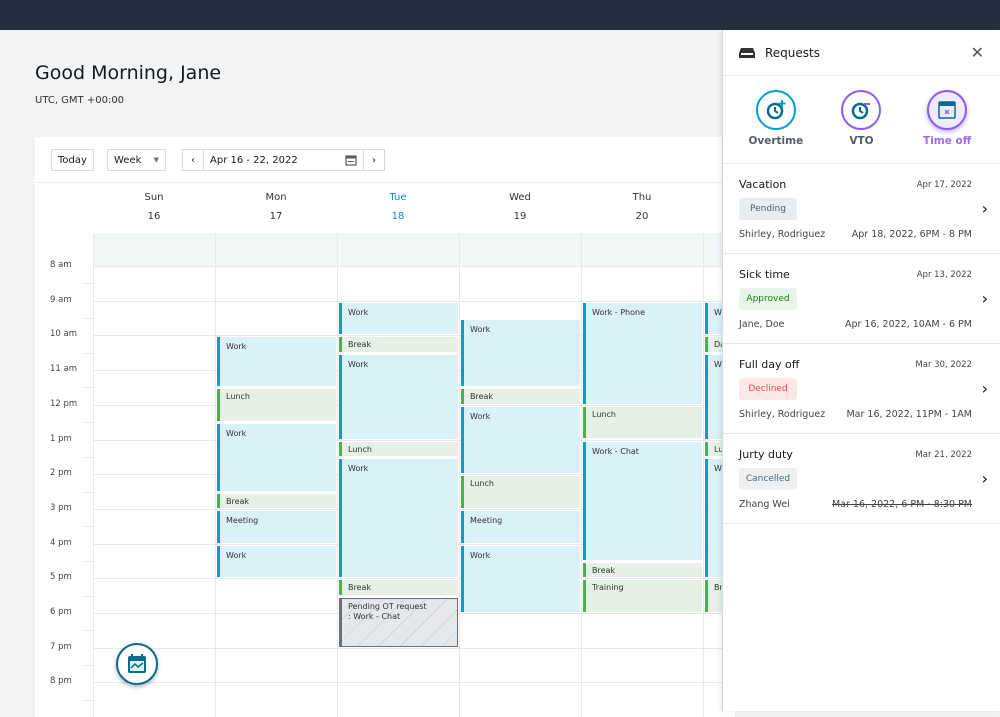 Image resolution: width=1000 pixels, height=717 pixels. What do you see at coordinates (642, 353) in the screenshot?
I see `schedule-event: Work - Phone` at bounding box center [642, 353].